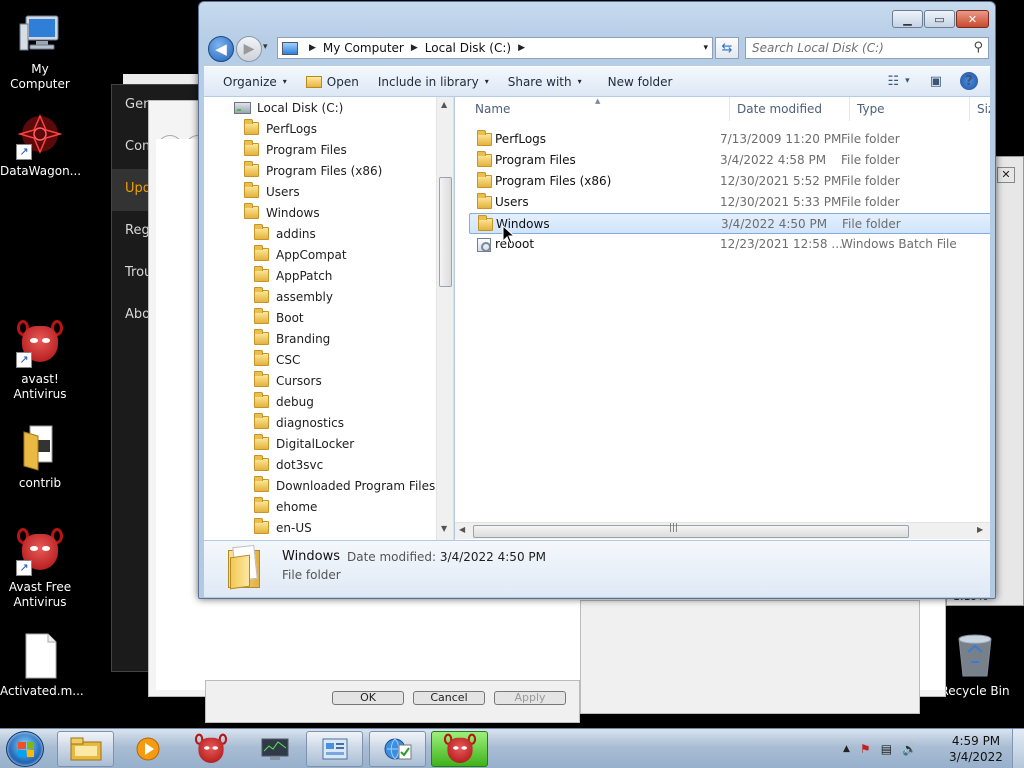  Describe the element at coordinates (299, 422) in the screenshot. I see `tree-item: diagnostics` at that location.